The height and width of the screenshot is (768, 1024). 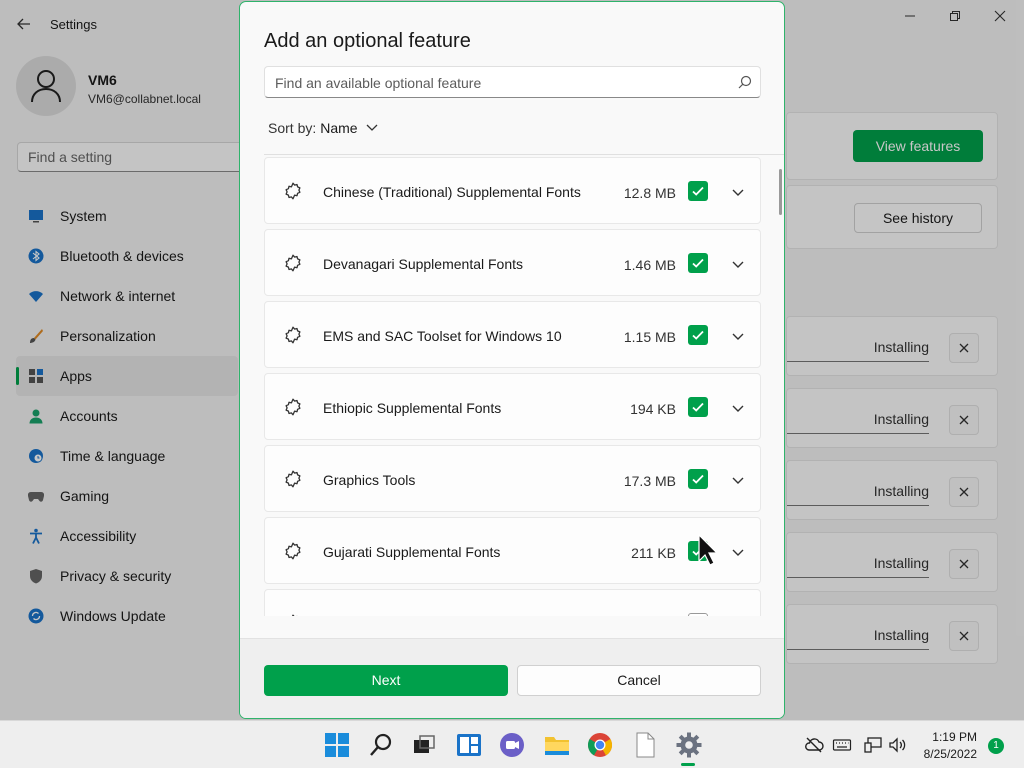 I want to click on feature-list-item: Devanagari Supplemental Fonts 1.46 MB, so click(x=512, y=262).